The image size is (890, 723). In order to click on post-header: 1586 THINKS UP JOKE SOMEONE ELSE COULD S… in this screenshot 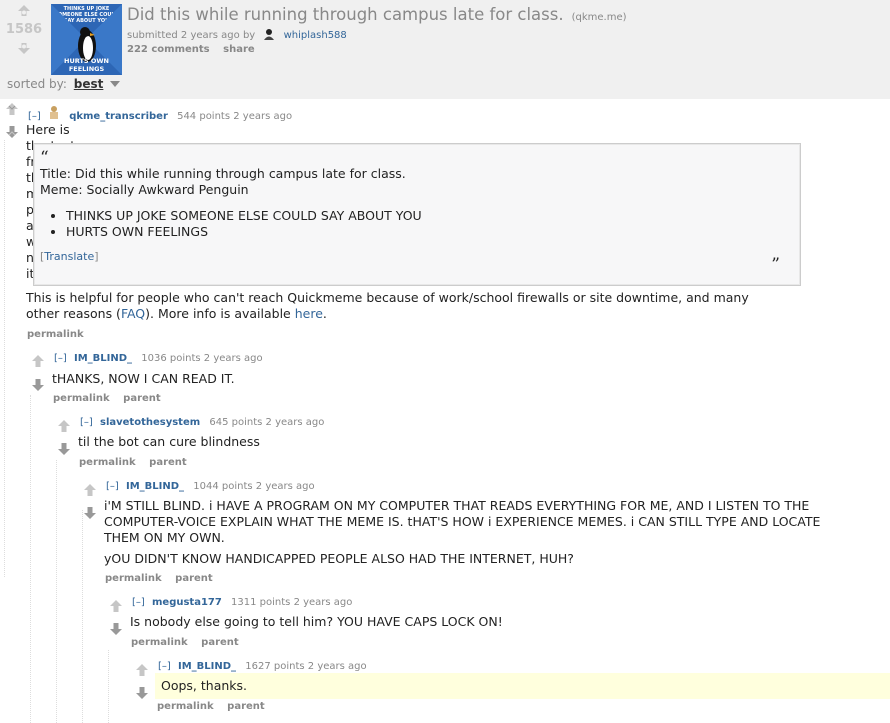, I will do `click(445, 49)`.